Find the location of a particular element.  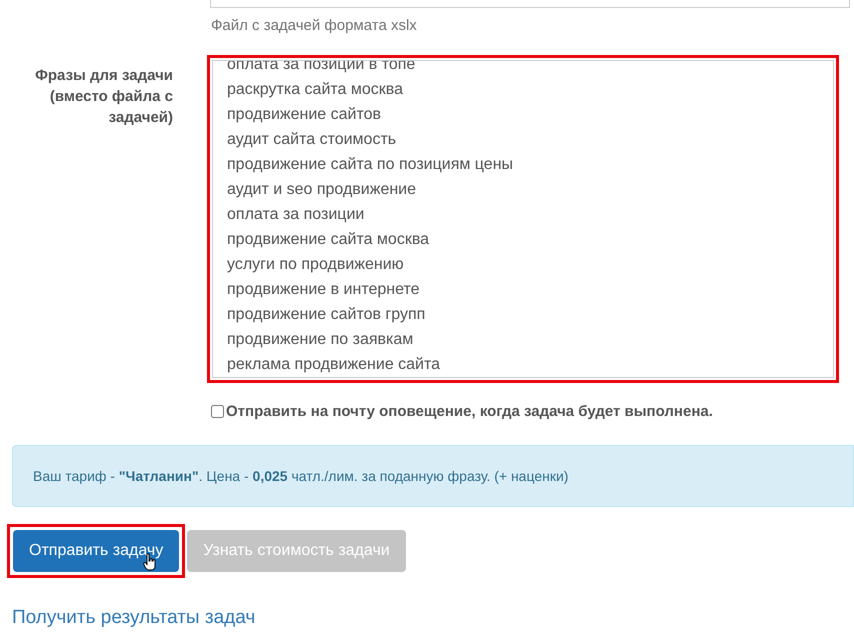

phrases-label: Фразы для задачи (вместо файла с задачей) is located at coordinates (103, 97).